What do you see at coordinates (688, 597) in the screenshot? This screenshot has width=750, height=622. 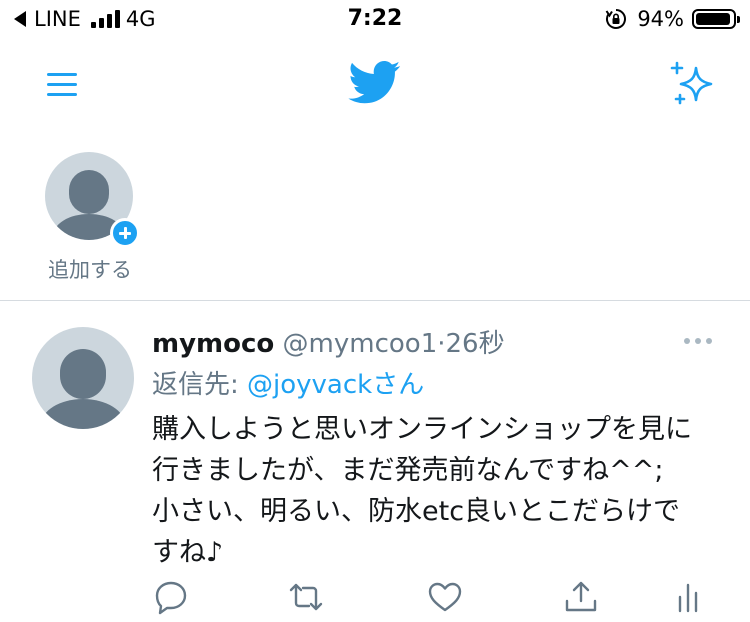 I see `analytics-icon` at bounding box center [688, 597].